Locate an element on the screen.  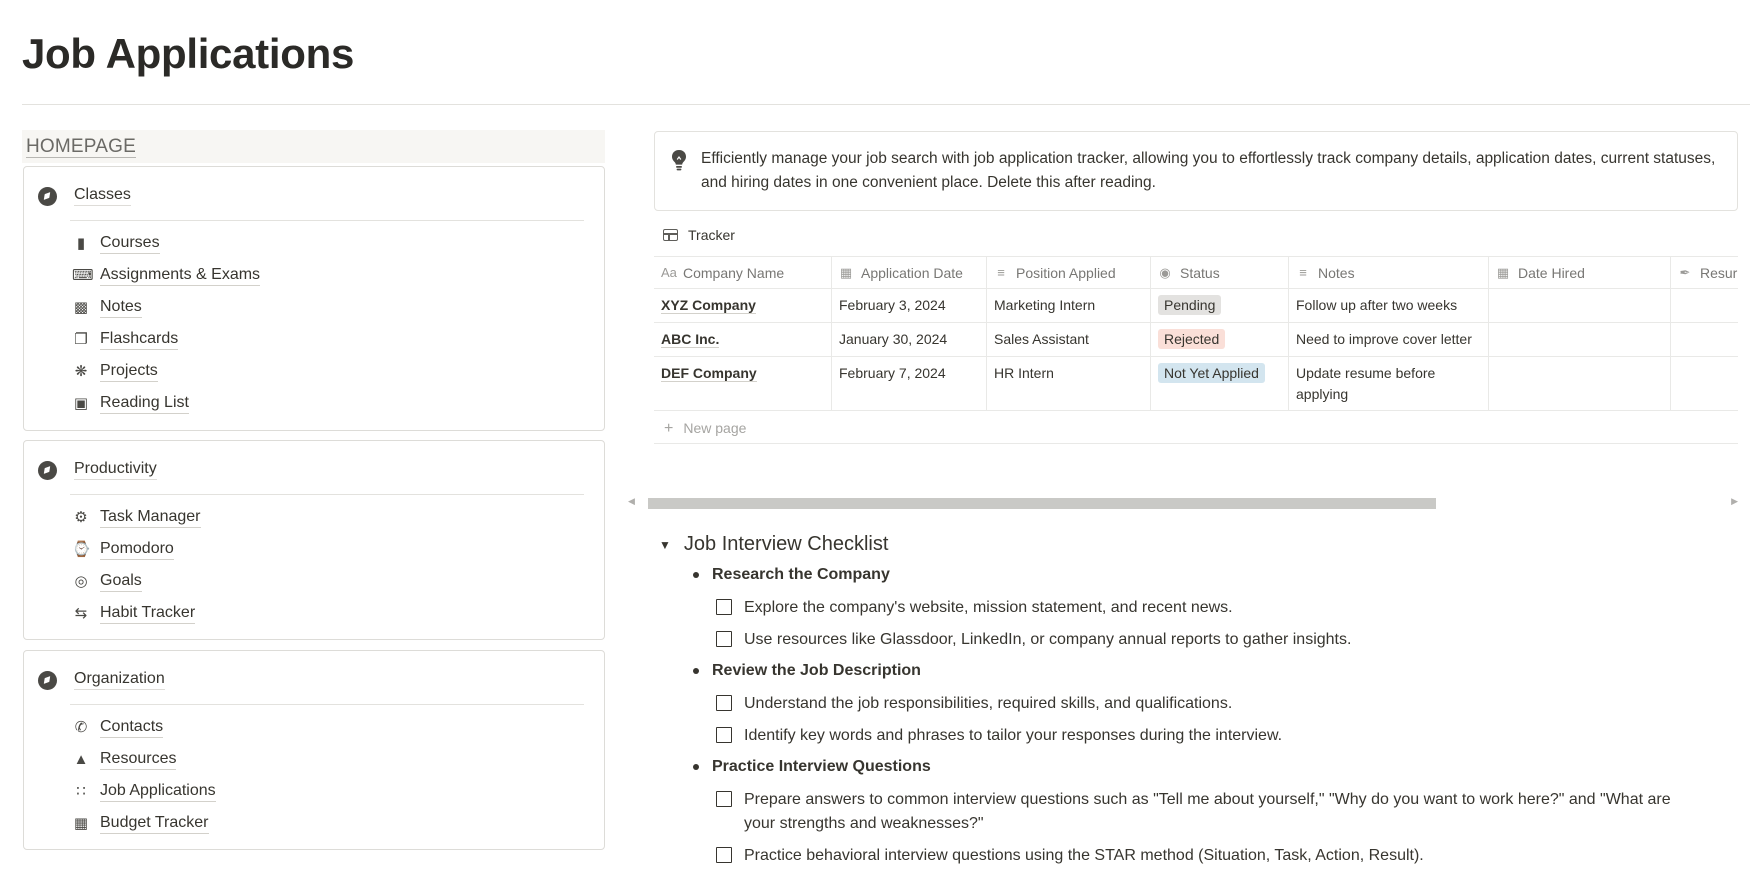
scrollbar-track is located at coordinates (1183, 502).